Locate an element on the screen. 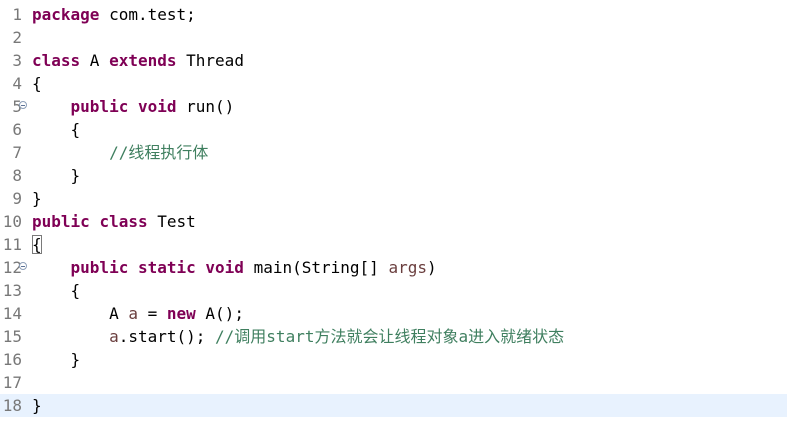 The height and width of the screenshot is (432, 787). line-number: 17 is located at coordinates (12, 382).